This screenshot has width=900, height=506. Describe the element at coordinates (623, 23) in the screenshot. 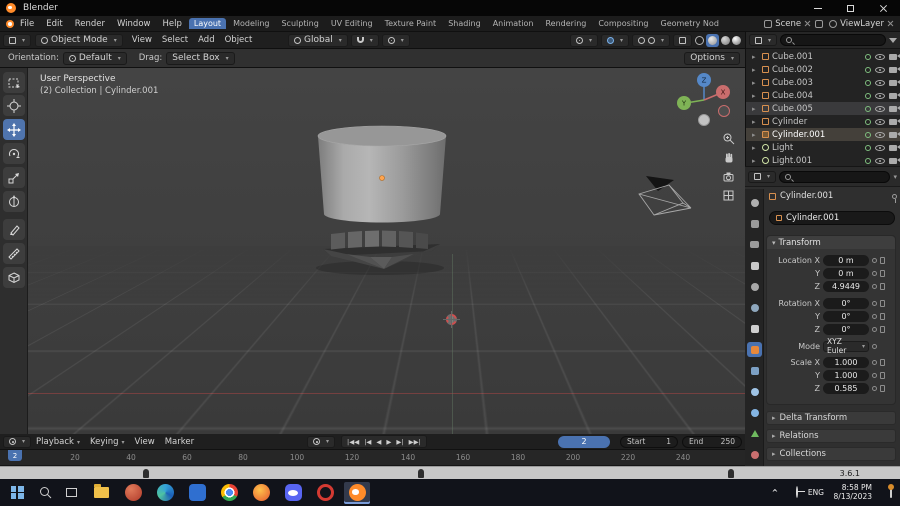

I see `workspace-tab-compositing: Compositing` at that location.